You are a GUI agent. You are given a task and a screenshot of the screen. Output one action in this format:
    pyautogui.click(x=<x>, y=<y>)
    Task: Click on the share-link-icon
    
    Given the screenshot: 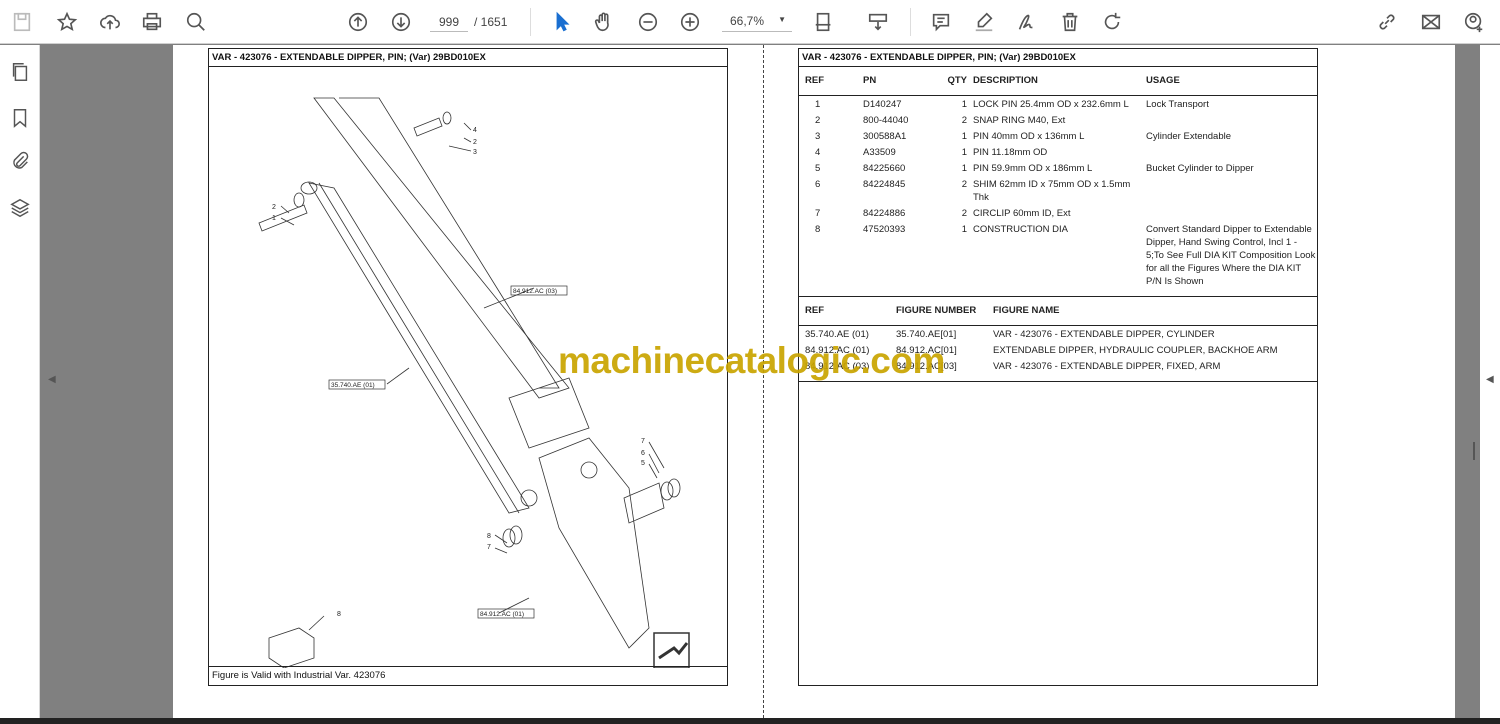 What is the action you would take?
    pyautogui.click(x=1387, y=22)
    